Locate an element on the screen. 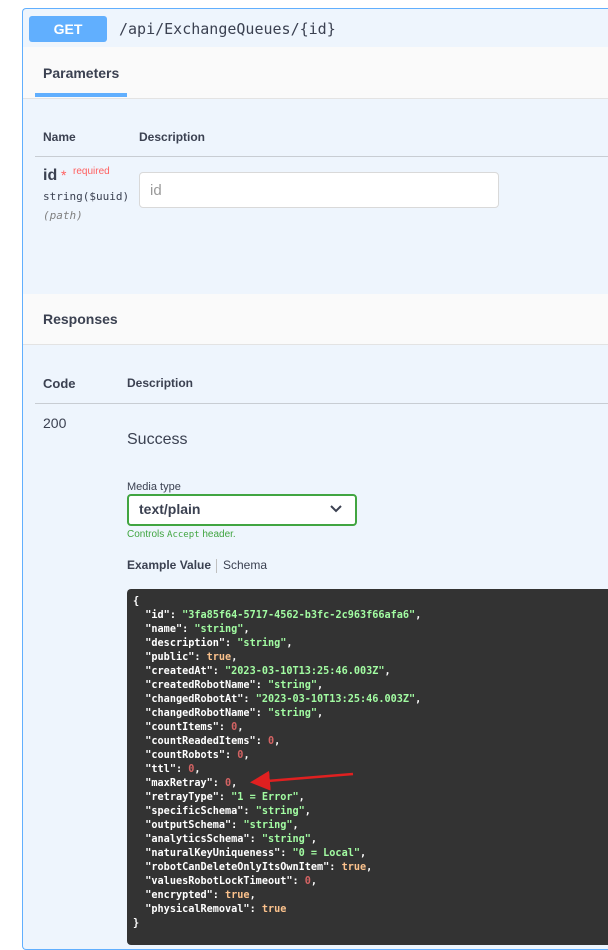 The image size is (608, 950). required-label: required is located at coordinates (91, 171).